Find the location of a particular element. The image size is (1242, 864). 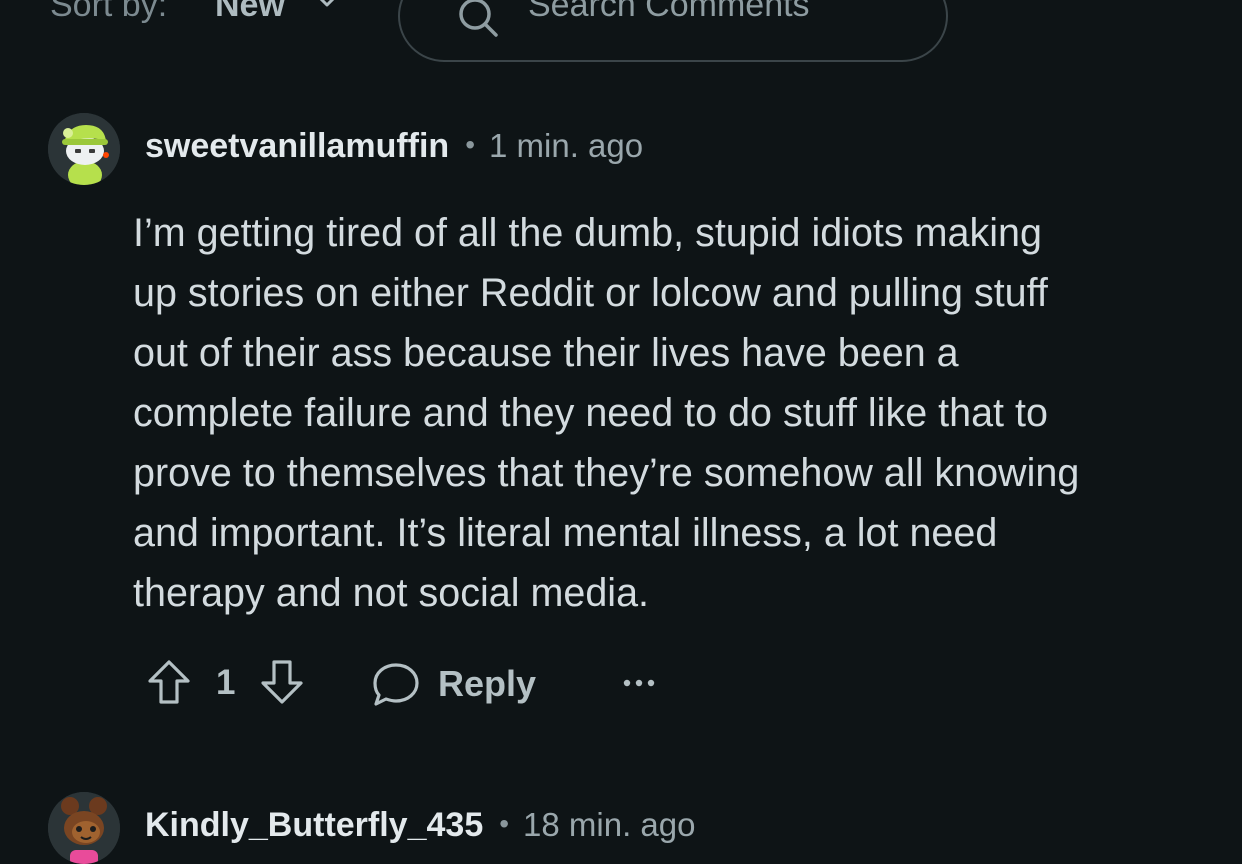

comment-body-line: therapy and not social media. is located at coordinates (391, 593).